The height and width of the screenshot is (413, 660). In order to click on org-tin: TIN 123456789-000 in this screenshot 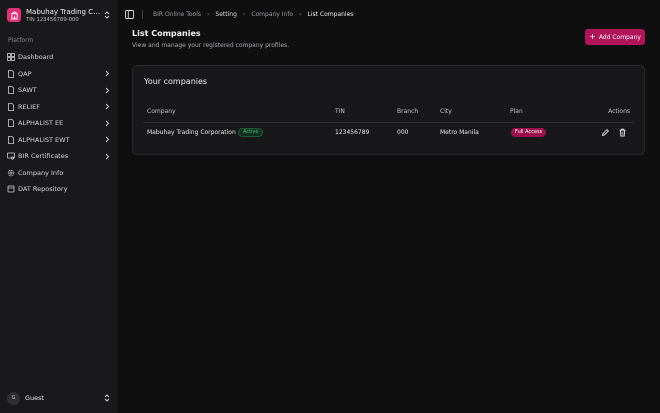, I will do `click(52, 19)`.